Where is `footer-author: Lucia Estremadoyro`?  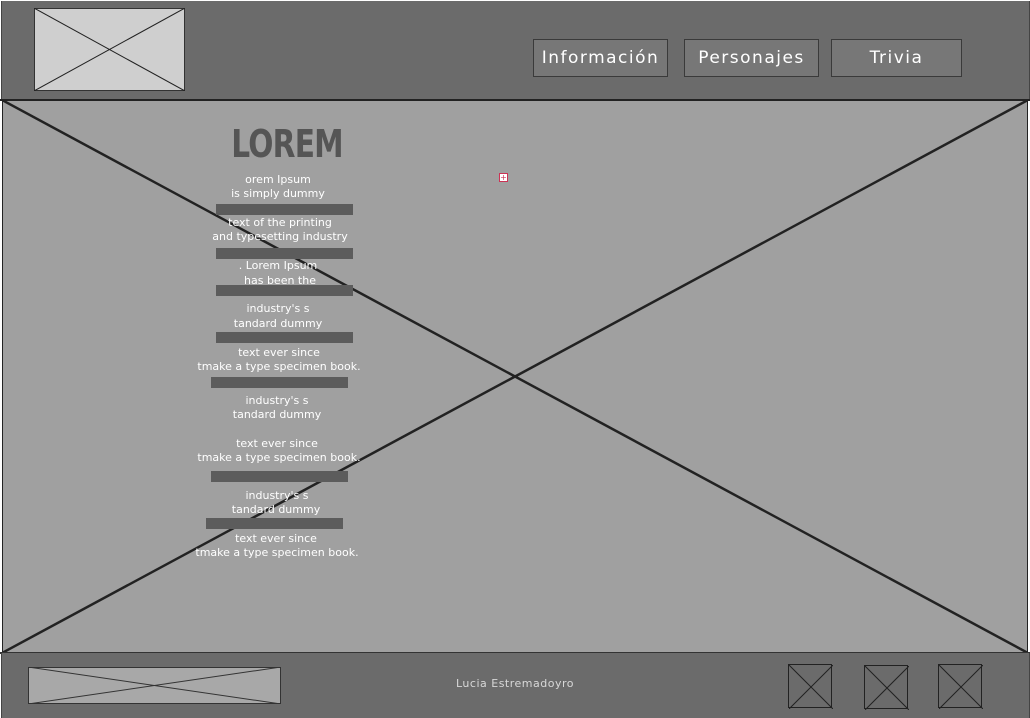
footer-author: Lucia Estremadoyro is located at coordinates (515, 683).